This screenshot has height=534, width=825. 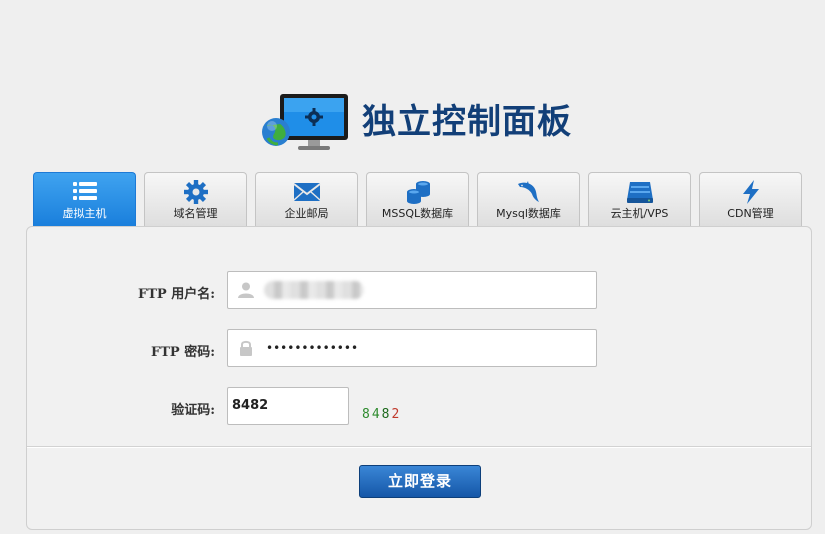 What do you see at coordinates (195, 213) in the screenshot?
I see `tab-label: 域名管理` at bounding box center [195, 213].